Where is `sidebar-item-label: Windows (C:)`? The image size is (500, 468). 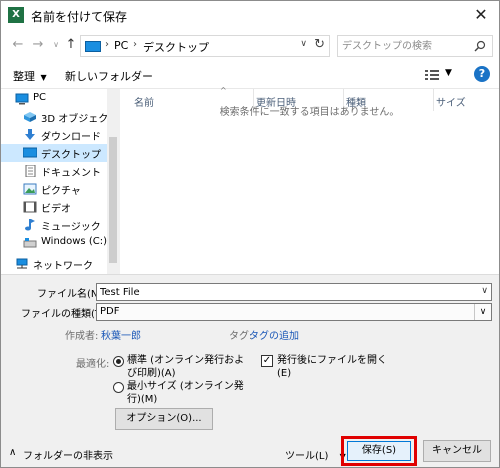
sidebar-item-label: Windows (C:) is located at coordinates (74, 241).